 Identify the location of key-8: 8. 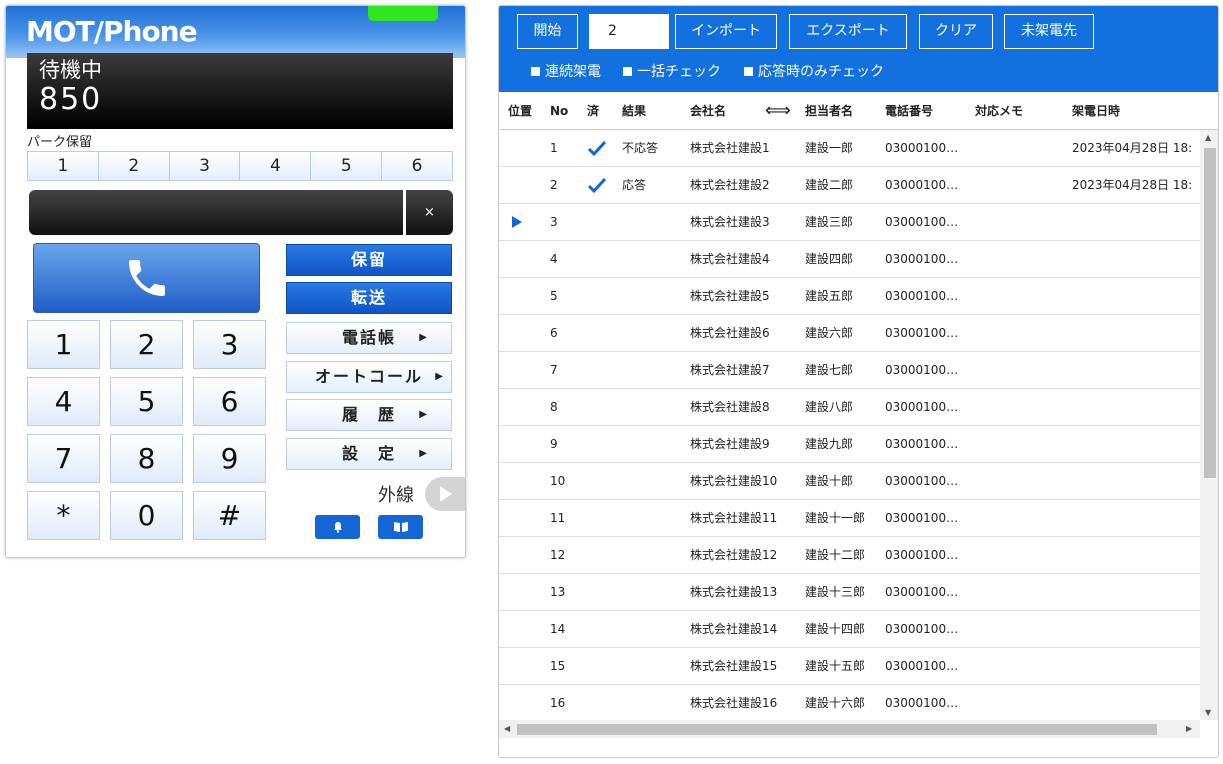
(146, 458).